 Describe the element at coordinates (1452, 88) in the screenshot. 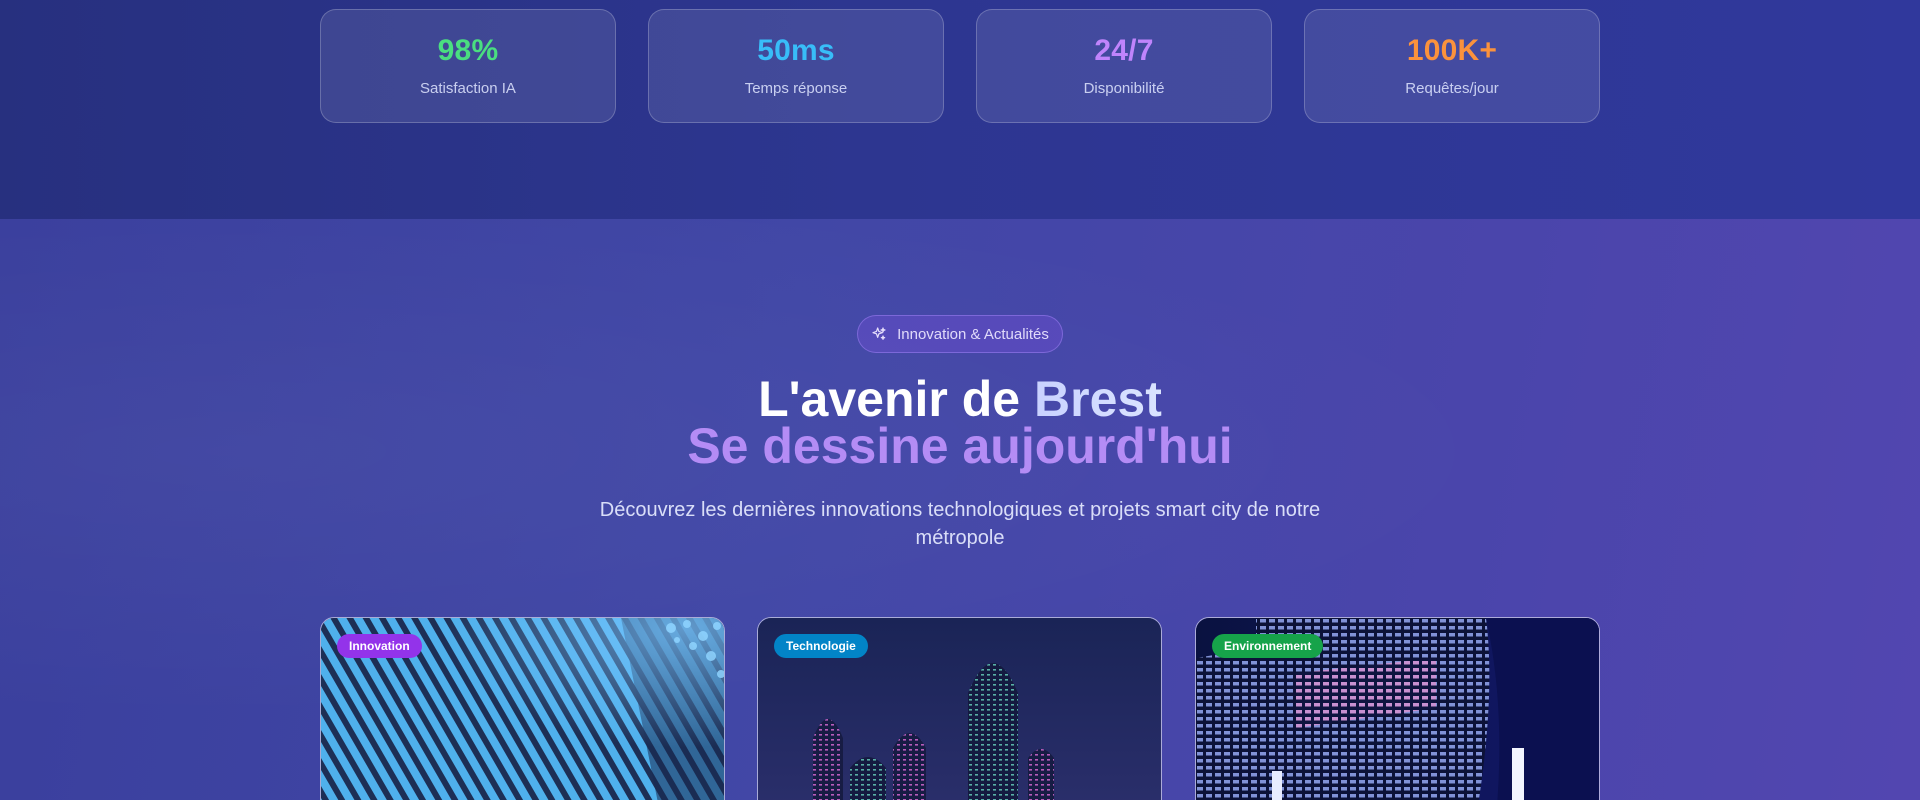

I see `stat-label: Requêtes/jour` at that location.